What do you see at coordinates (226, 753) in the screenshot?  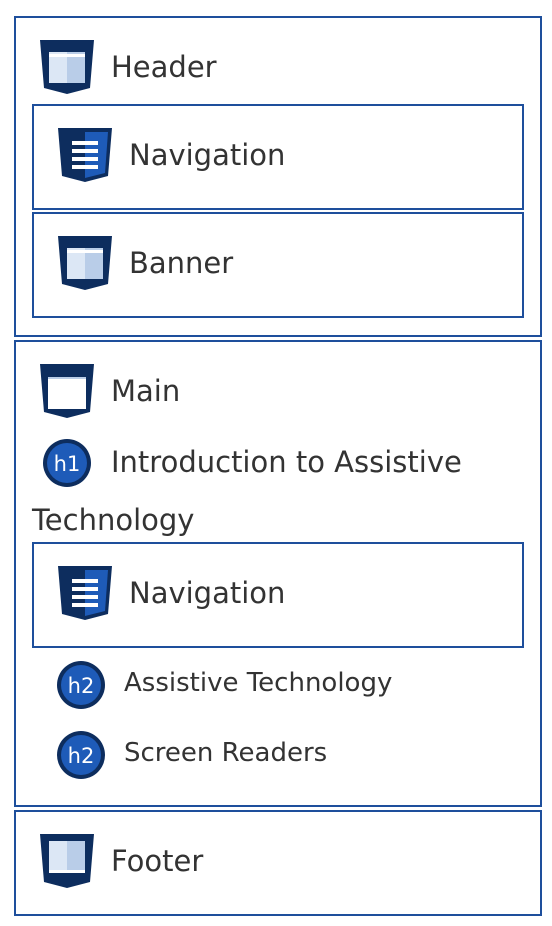 I see `h2-heading-text: Screen Readers` at bounding box center [226, 753].